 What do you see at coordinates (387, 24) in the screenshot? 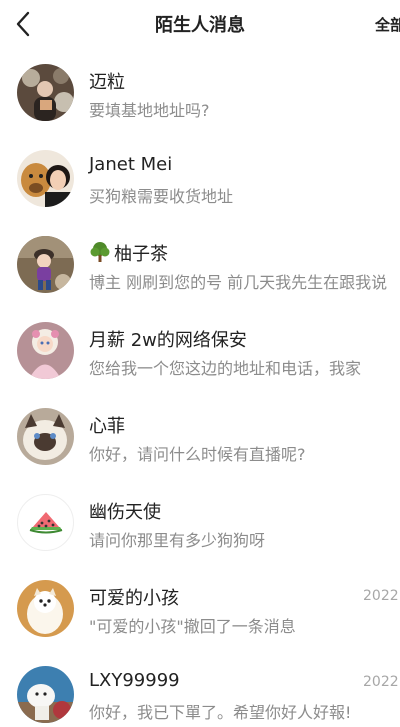
I see `read-all-button: 全部` at bounding box center [387, 24].